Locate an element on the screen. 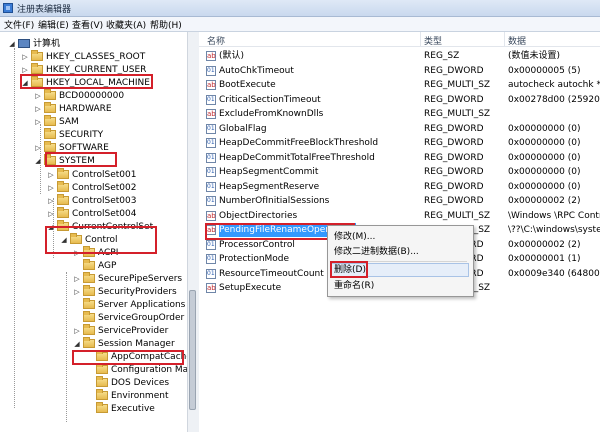  tree-item: ▷ ControlSet003 is located at coordinates (92, 200).